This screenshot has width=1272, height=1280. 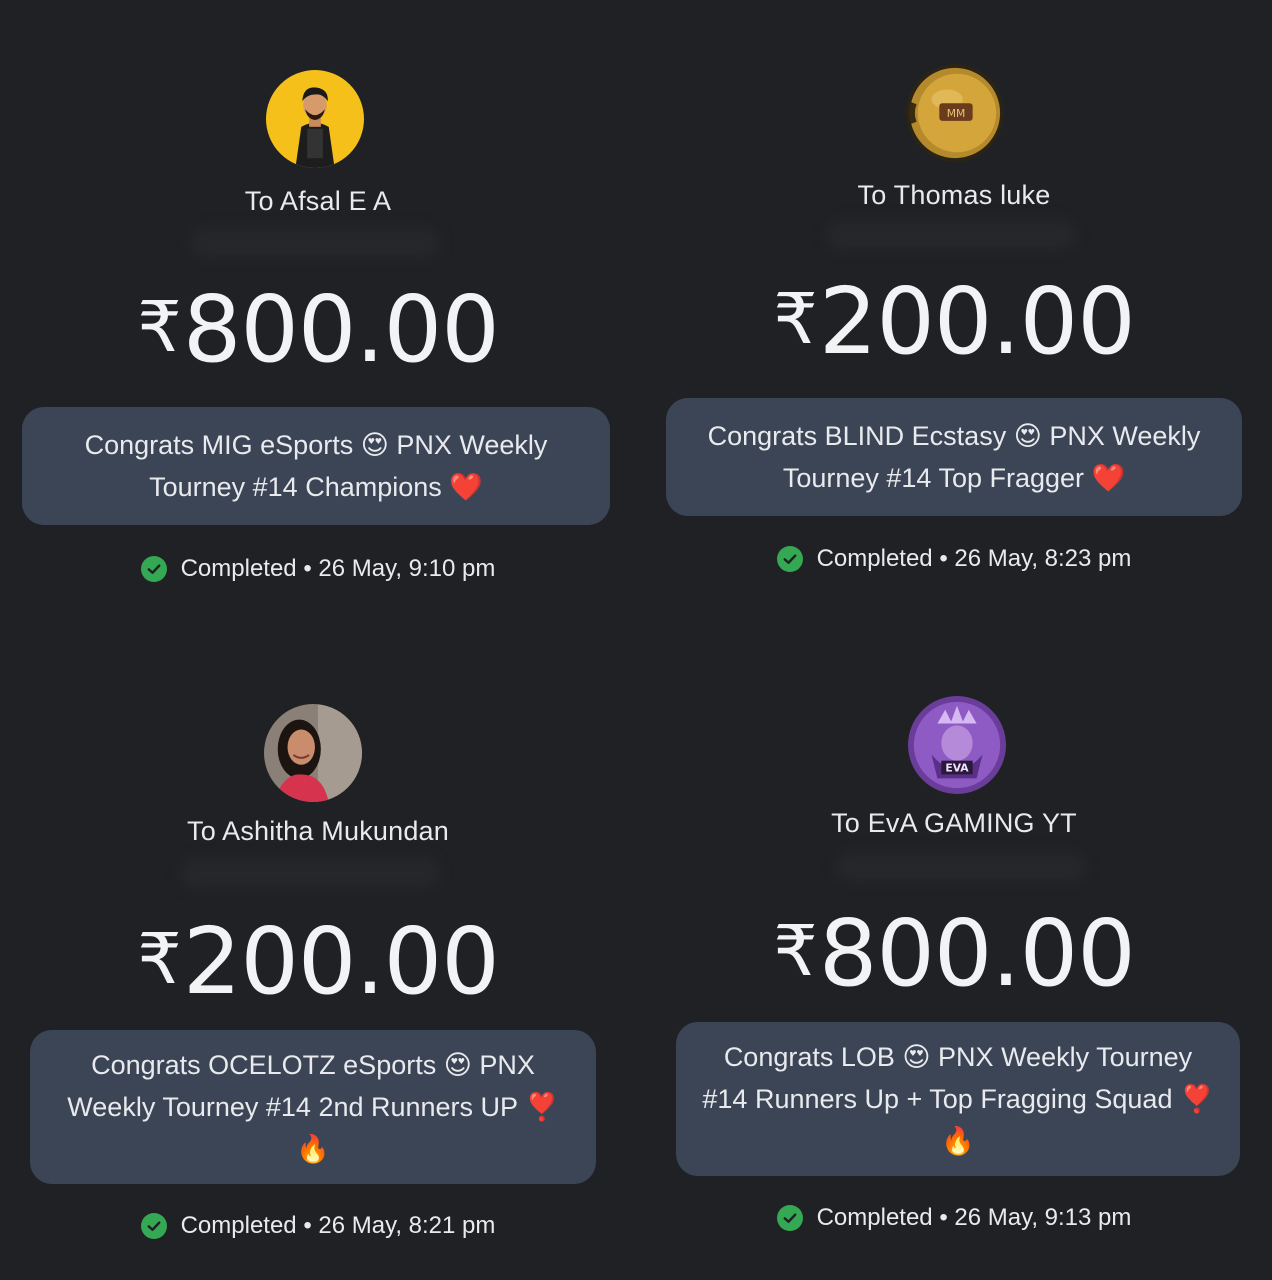 I want to click on eva-gaming-logo-avatar-icon: EVA, so click(x=957, y=745).